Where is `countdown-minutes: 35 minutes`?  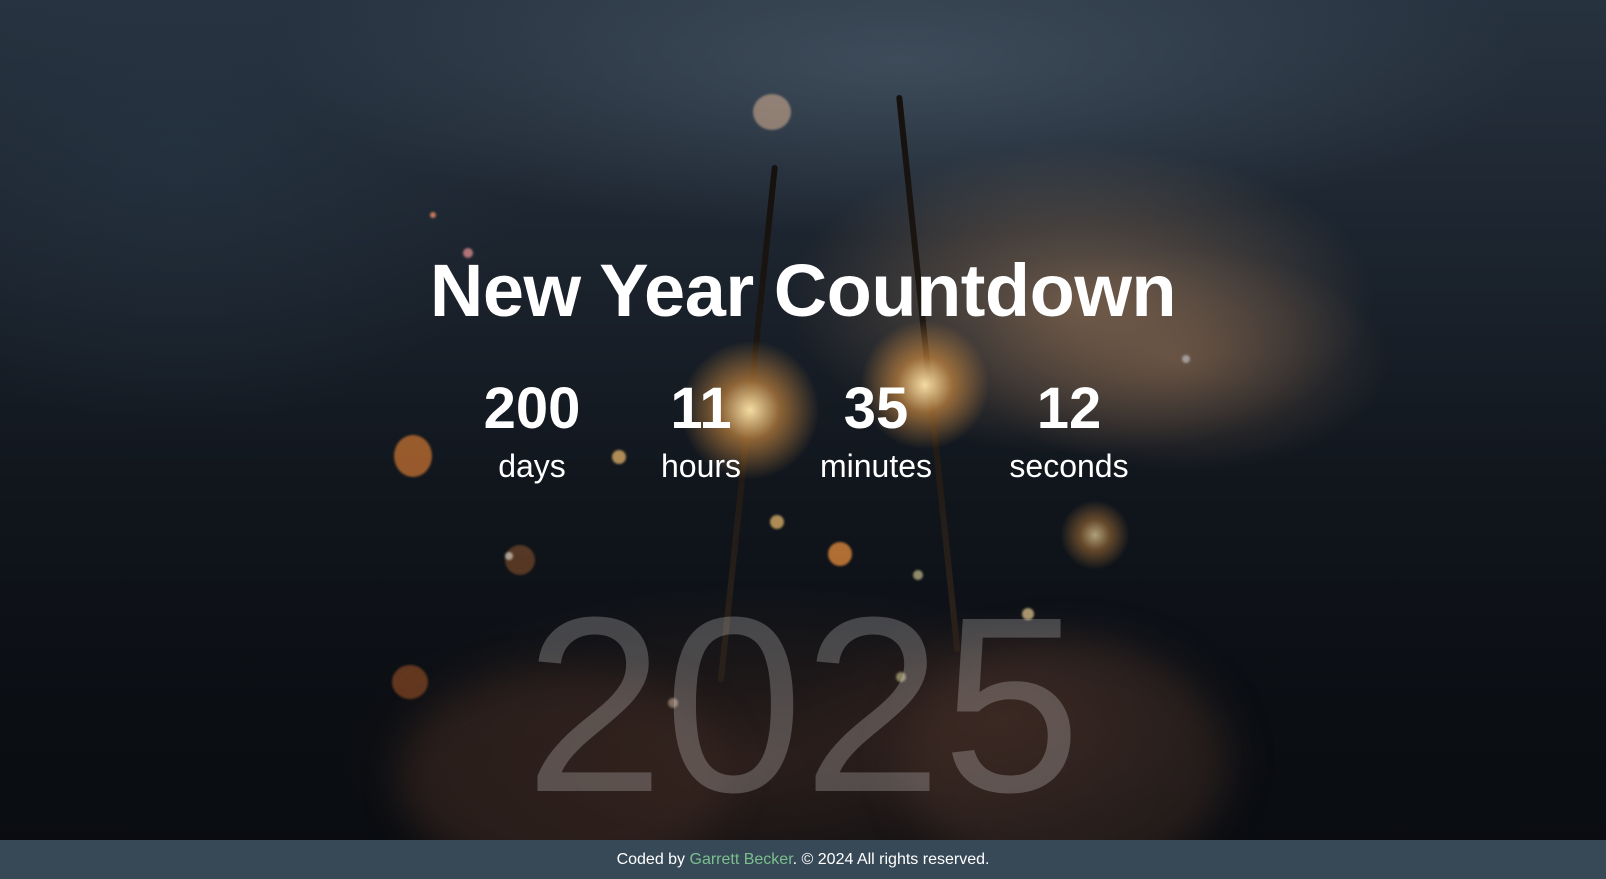
countdown-minutes: 35 minutes is located at coordinates (876, 430).